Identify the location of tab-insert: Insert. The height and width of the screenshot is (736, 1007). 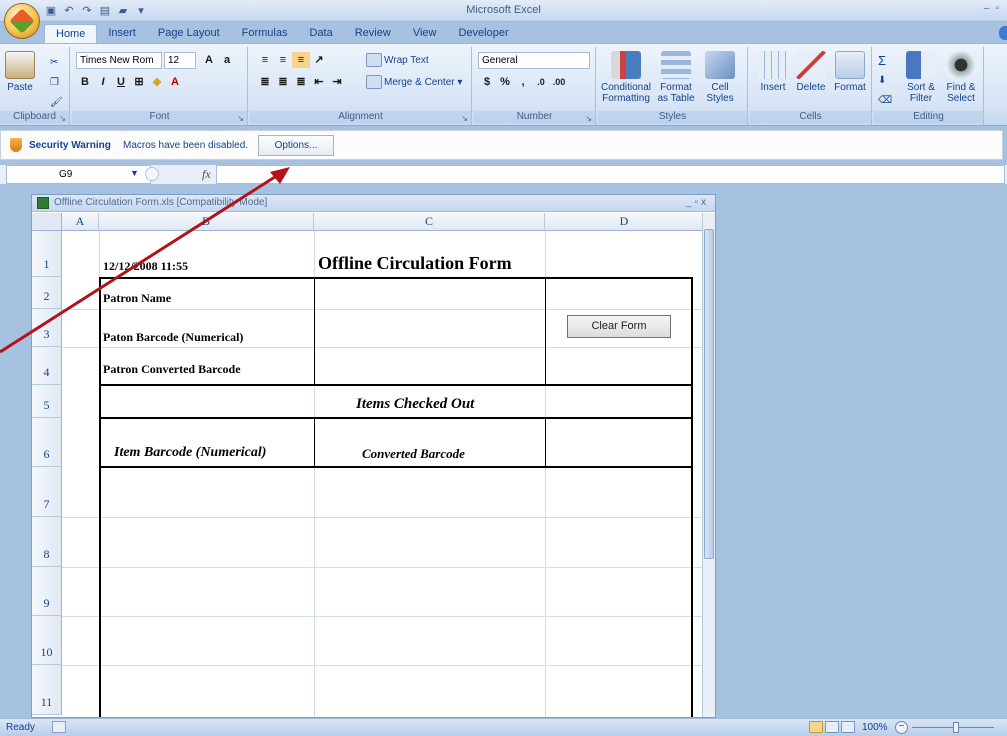
(122, 34).